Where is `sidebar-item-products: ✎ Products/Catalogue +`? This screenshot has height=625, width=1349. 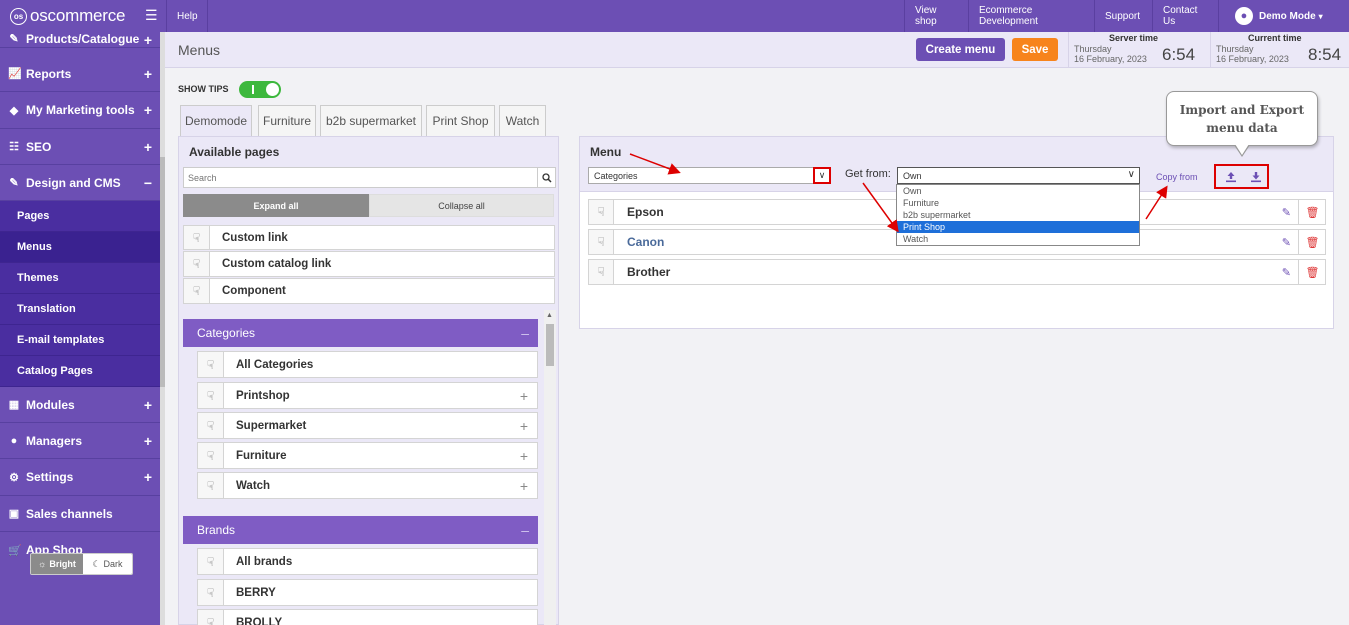 sidebar-item-products: ✎ Products/Catalogue + is located at coordinates (80, 40).